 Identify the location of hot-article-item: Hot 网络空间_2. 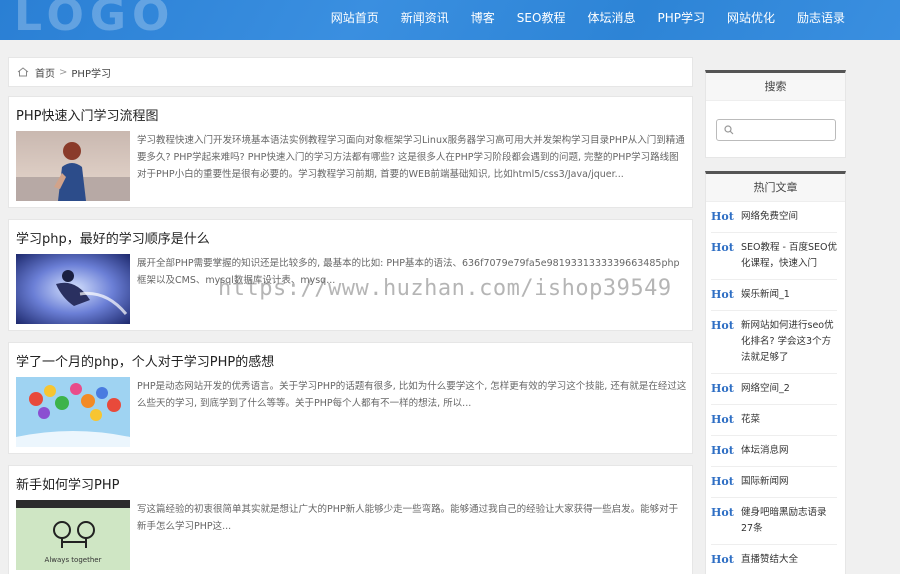
(774, 389).